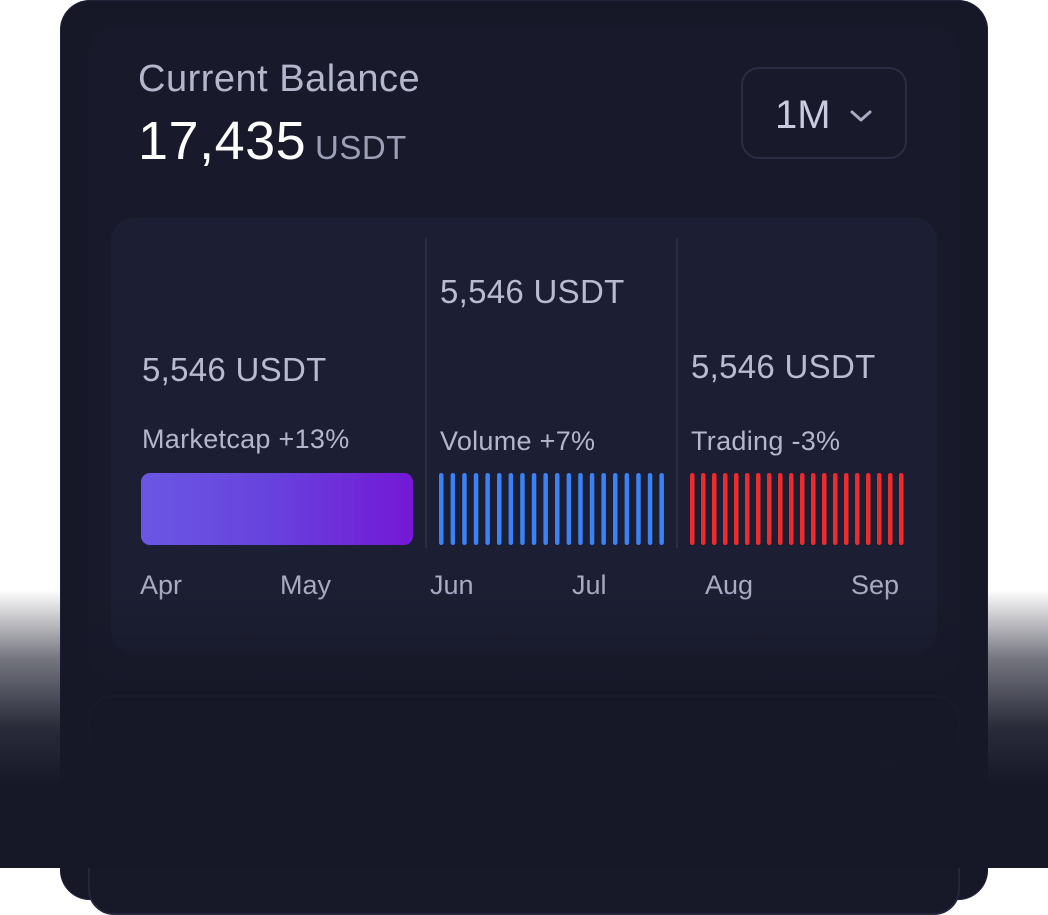 The image size is (1048, 915). What do you see at coordinates (30, 434) in the screenshot?
I see `page-margin-left` at bounding box center [30, 434].